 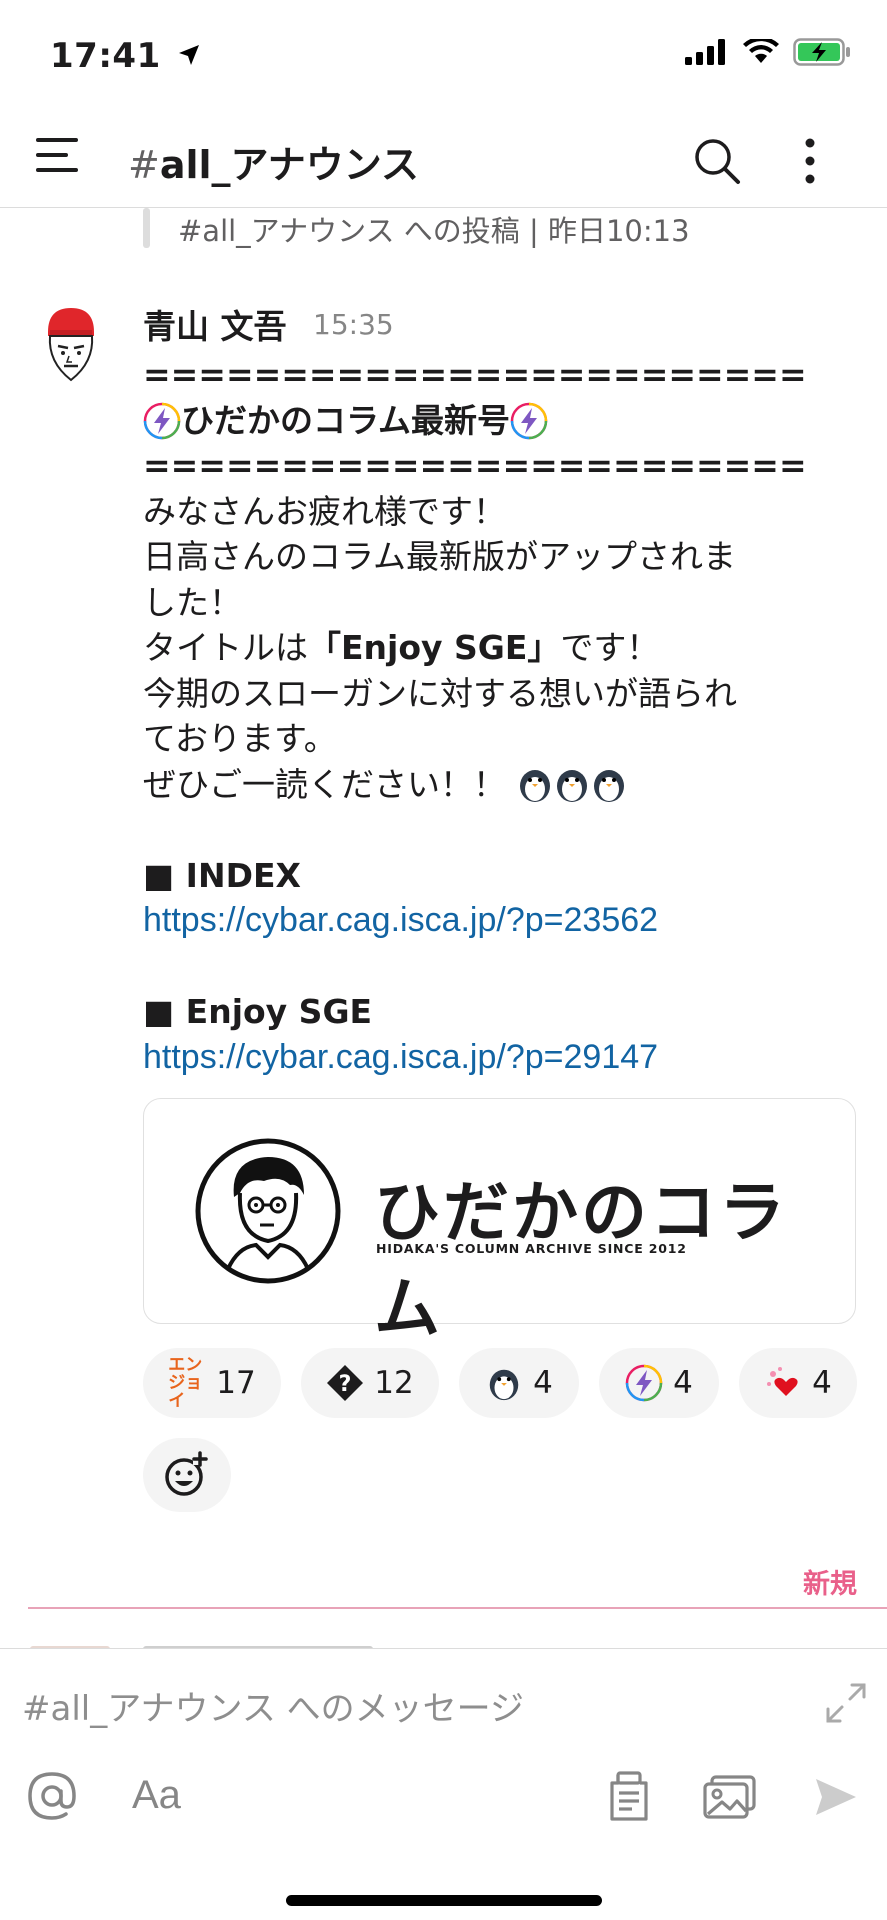 I want to click on message-heading: ひだかのコラム最新号, so click(x=493, y=421).